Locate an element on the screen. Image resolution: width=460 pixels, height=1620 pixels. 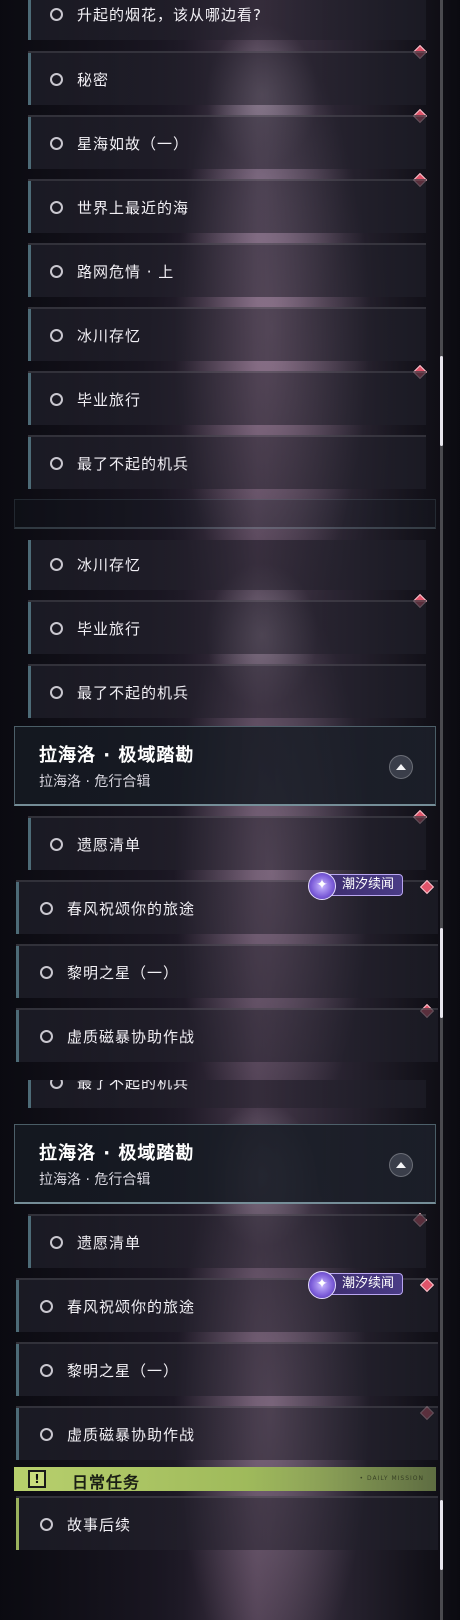
quest-label: 秘密 is located at coordinates (93, 79).